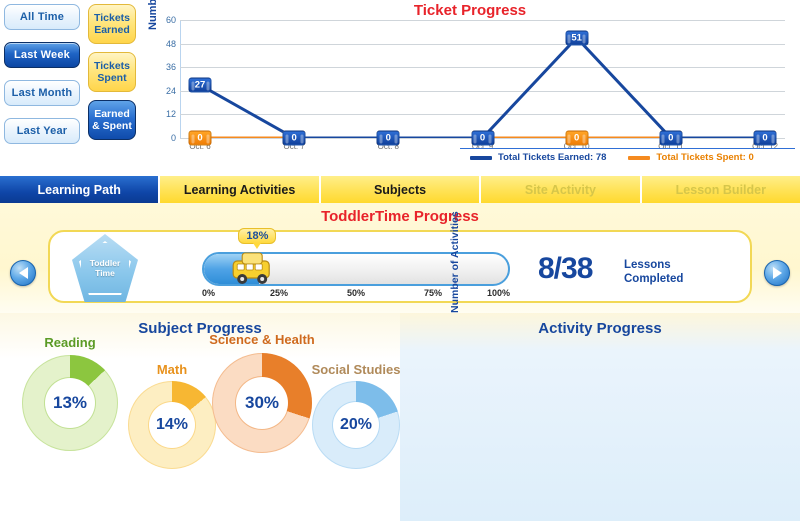 The height and width of the screenshot is (521, 800). I want to click on legend-item-earned: Total Tickets Earned: 78, so click(538, 157).